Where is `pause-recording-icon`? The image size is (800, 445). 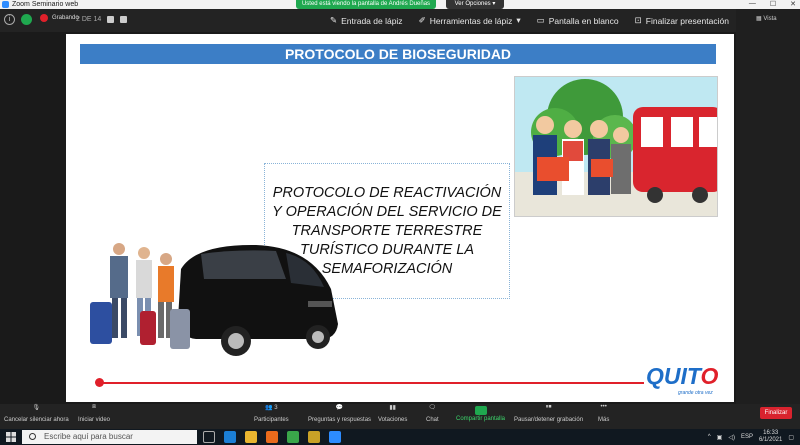 pause-recording-icon is located at coordinates (110, 19).